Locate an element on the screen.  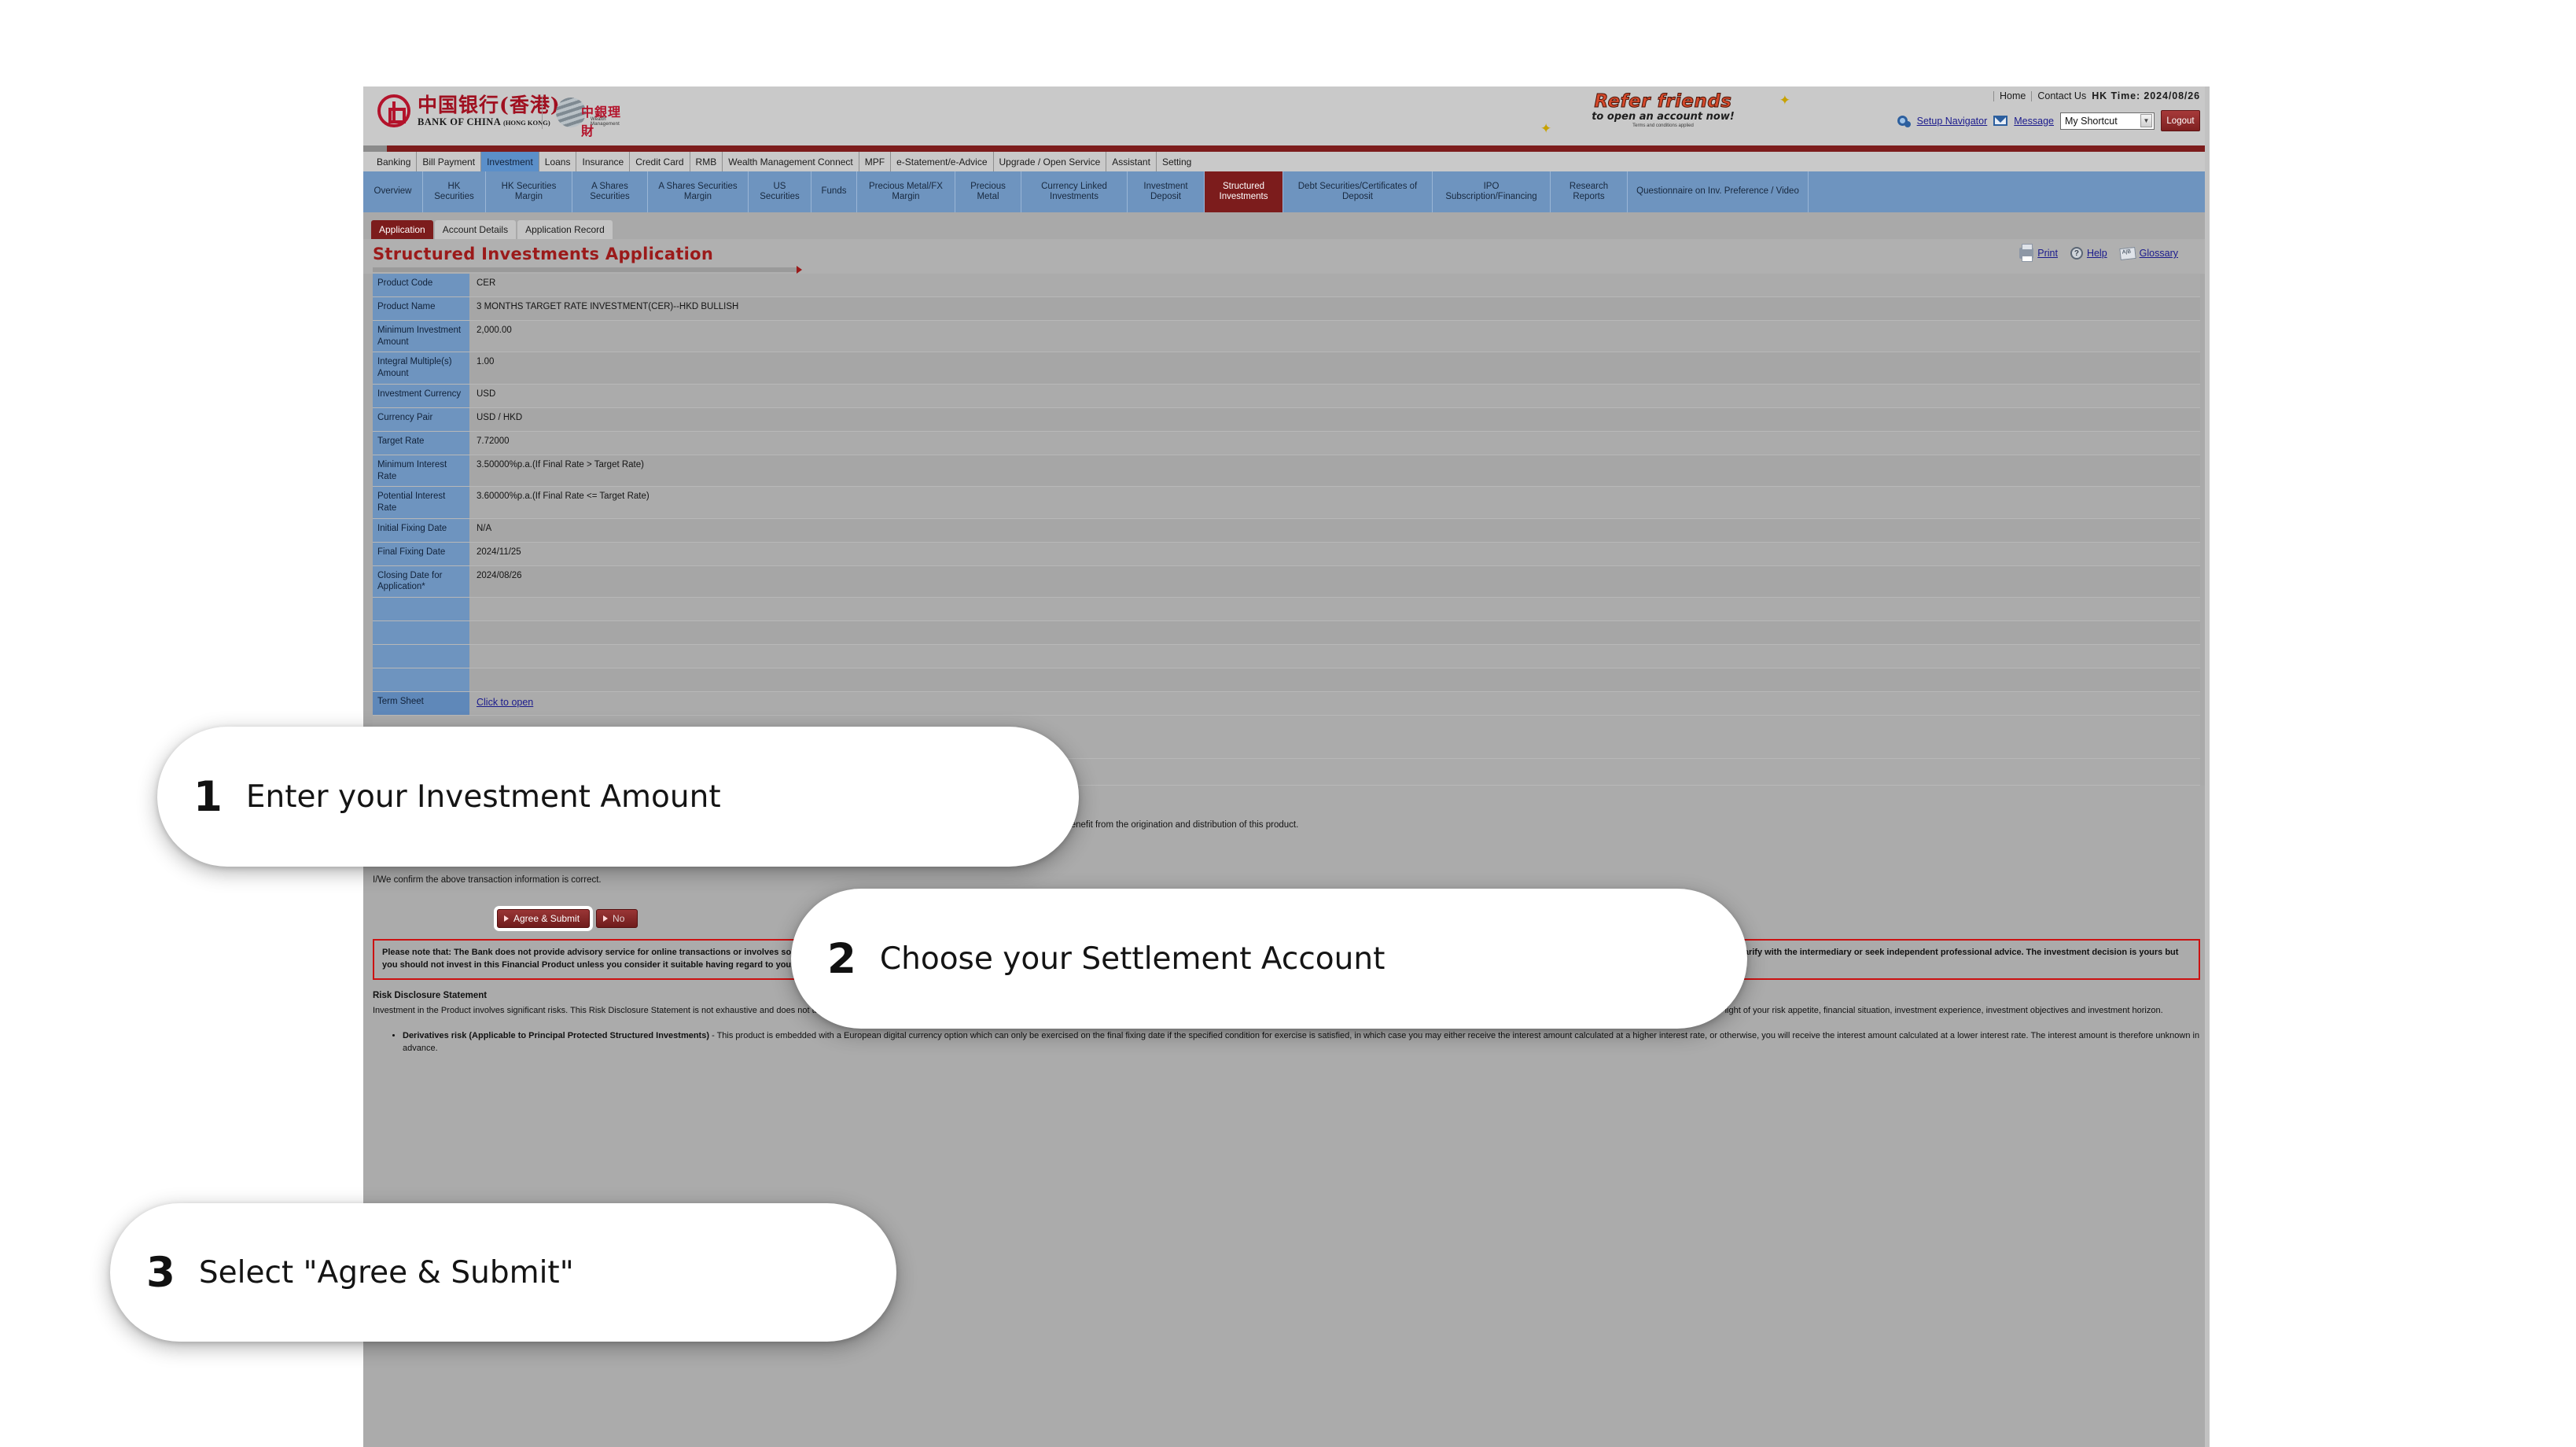
detail-value: USD / HKD is located at coordinates (1335, 419).